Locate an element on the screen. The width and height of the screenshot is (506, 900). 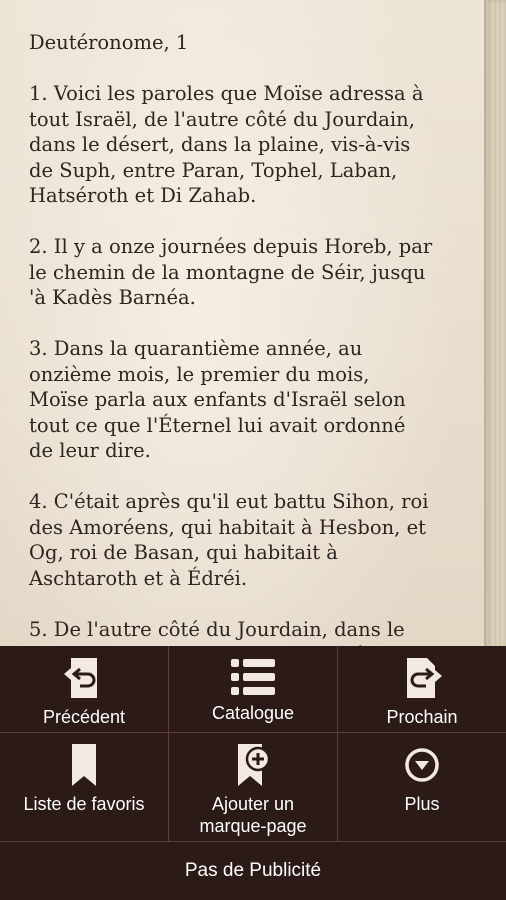
menu-row-2: Liste de favoris Ajouter un marque-page is located at coordinates (253, 787).